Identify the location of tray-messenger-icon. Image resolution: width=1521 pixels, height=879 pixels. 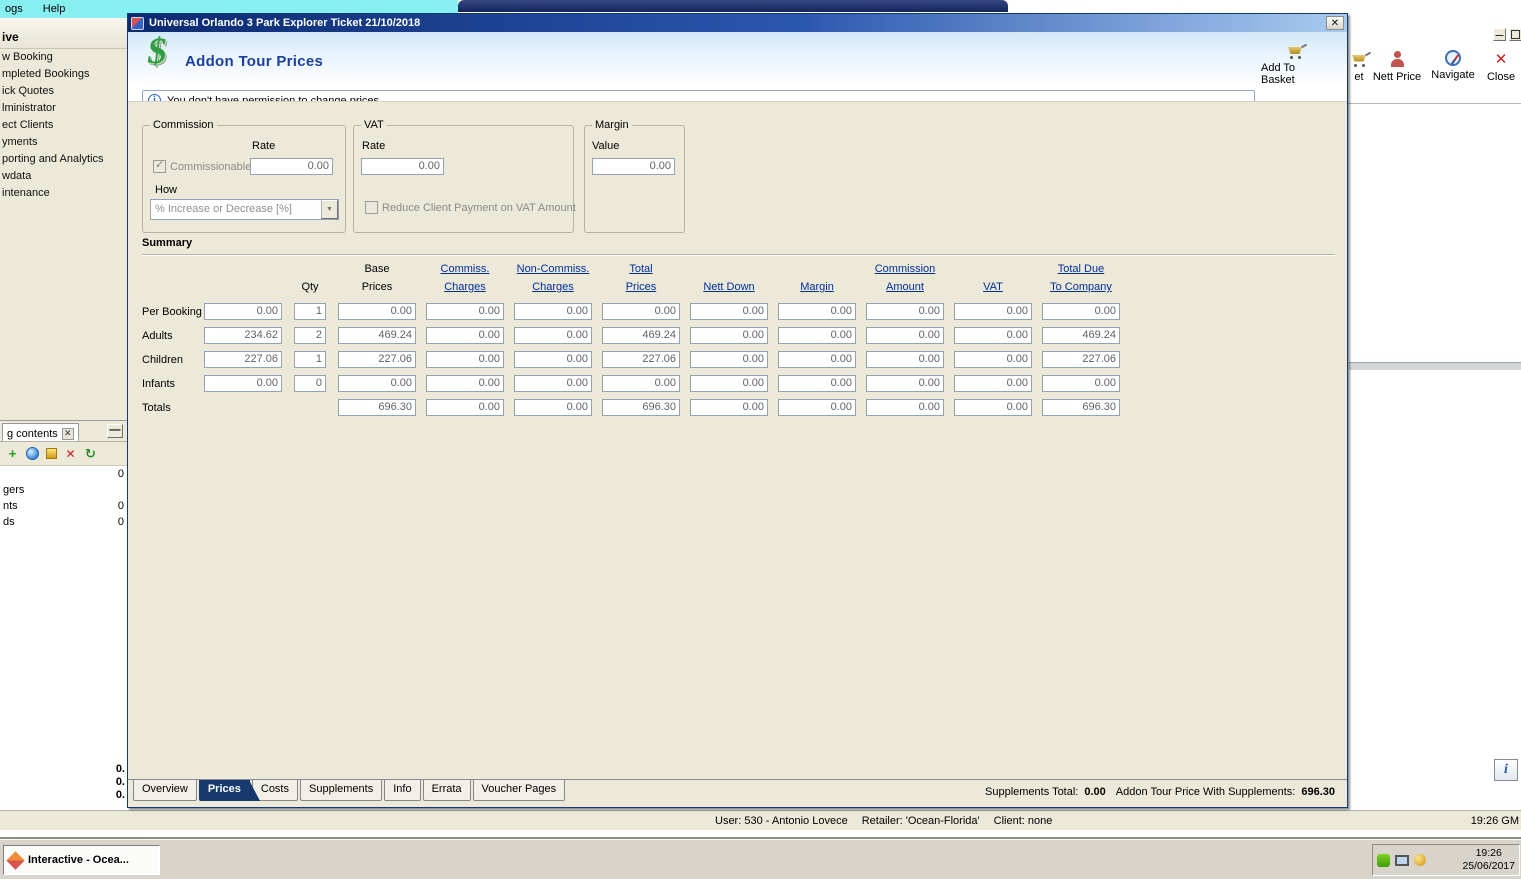
(1383, 860).